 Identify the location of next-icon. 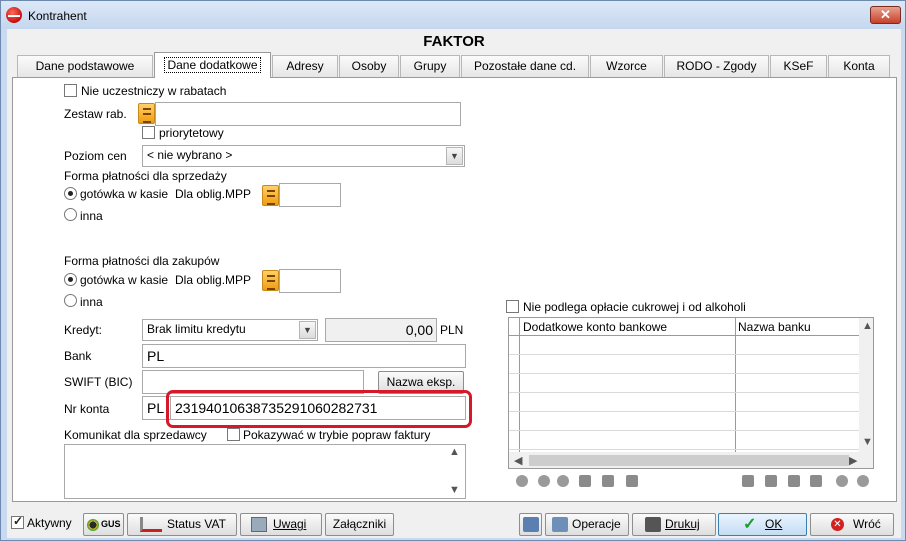
(863, 481).